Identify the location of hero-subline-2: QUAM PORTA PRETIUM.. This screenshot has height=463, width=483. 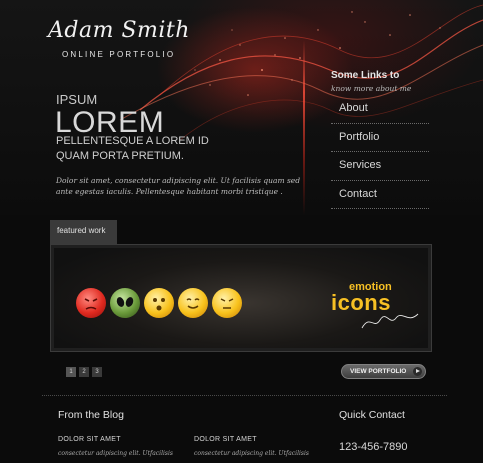
(120, 156).